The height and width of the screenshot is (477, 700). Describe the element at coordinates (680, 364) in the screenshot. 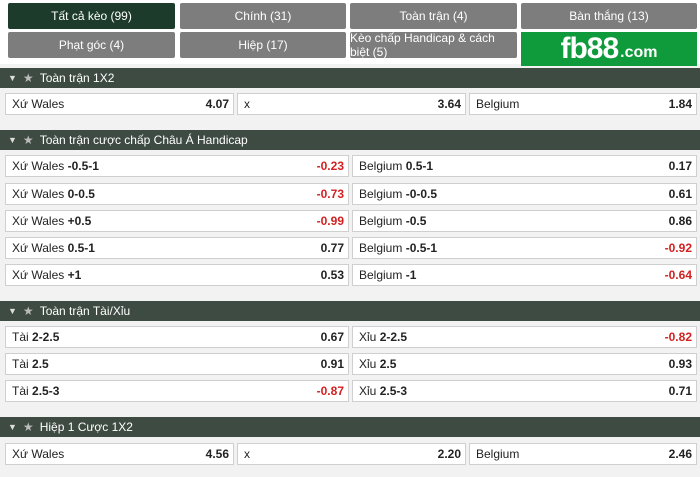

I see `odds-value: 0.93` at that location.